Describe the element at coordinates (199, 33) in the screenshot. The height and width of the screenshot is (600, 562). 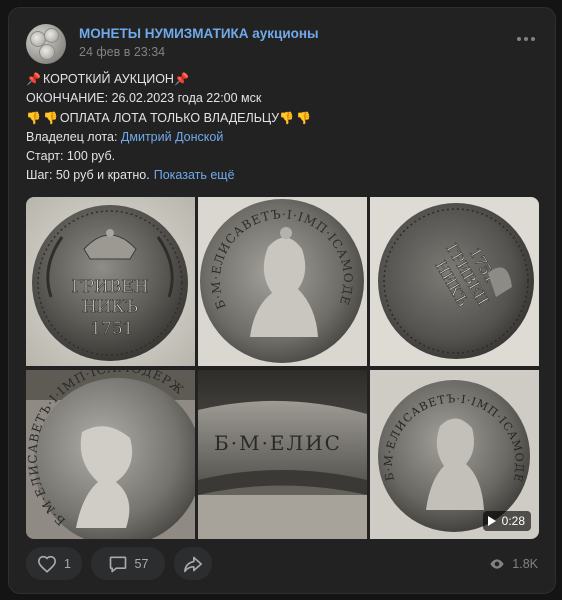
I see `group-name-link: МОНЕТЫ НУМИЗМАТИКА аукционы` at that location.